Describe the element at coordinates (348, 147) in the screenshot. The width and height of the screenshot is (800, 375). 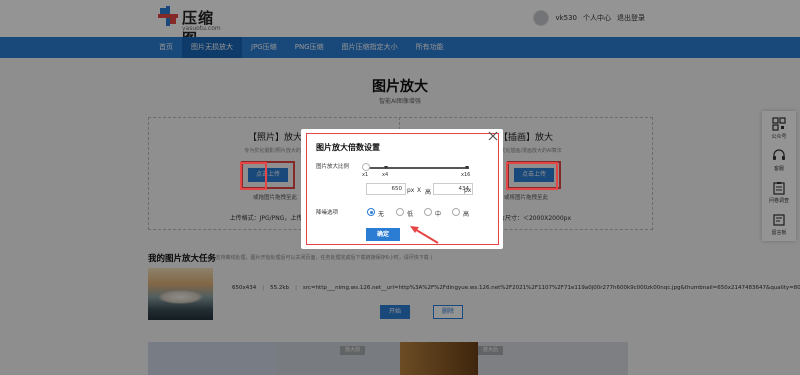
I see `dialog-title: 图片放大倍数设置` at that location.